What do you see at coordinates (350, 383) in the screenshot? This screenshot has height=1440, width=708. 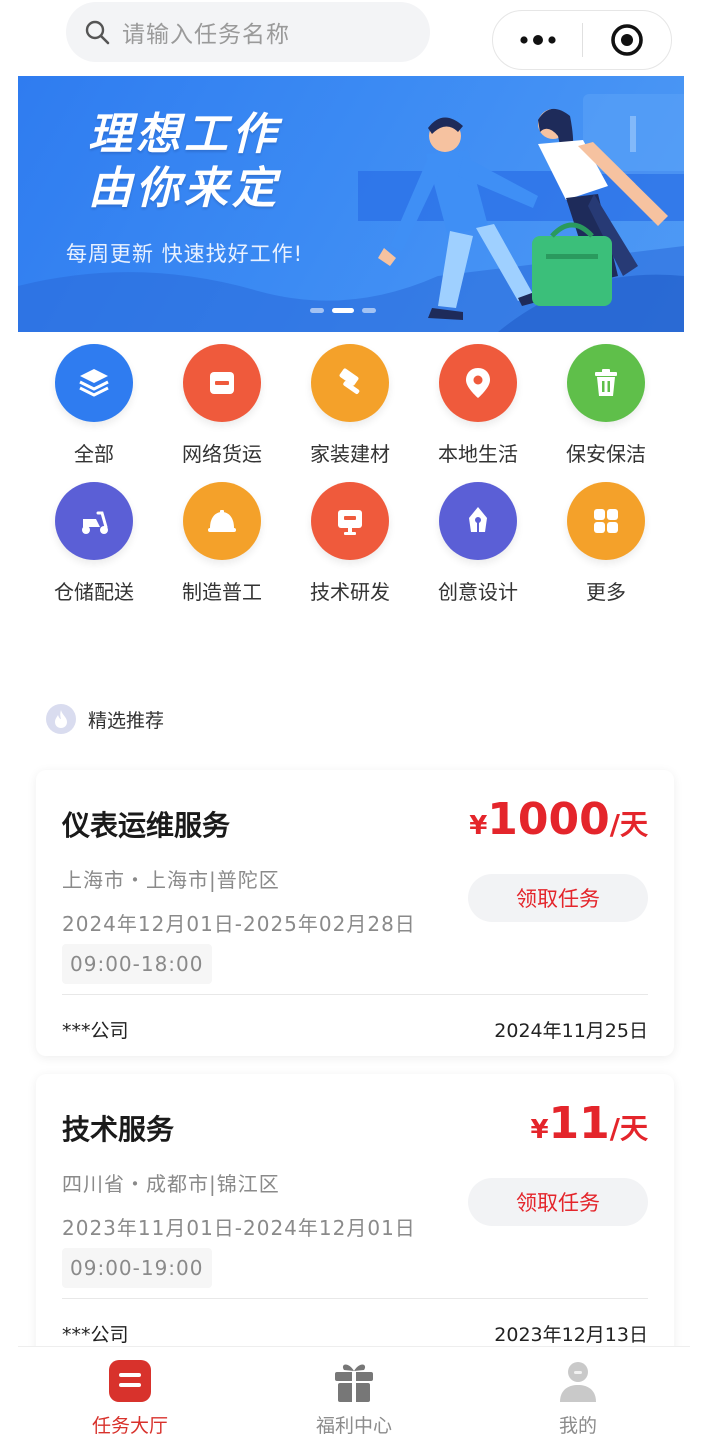 I see `hammer-icon` at bounding box center [350, 383].